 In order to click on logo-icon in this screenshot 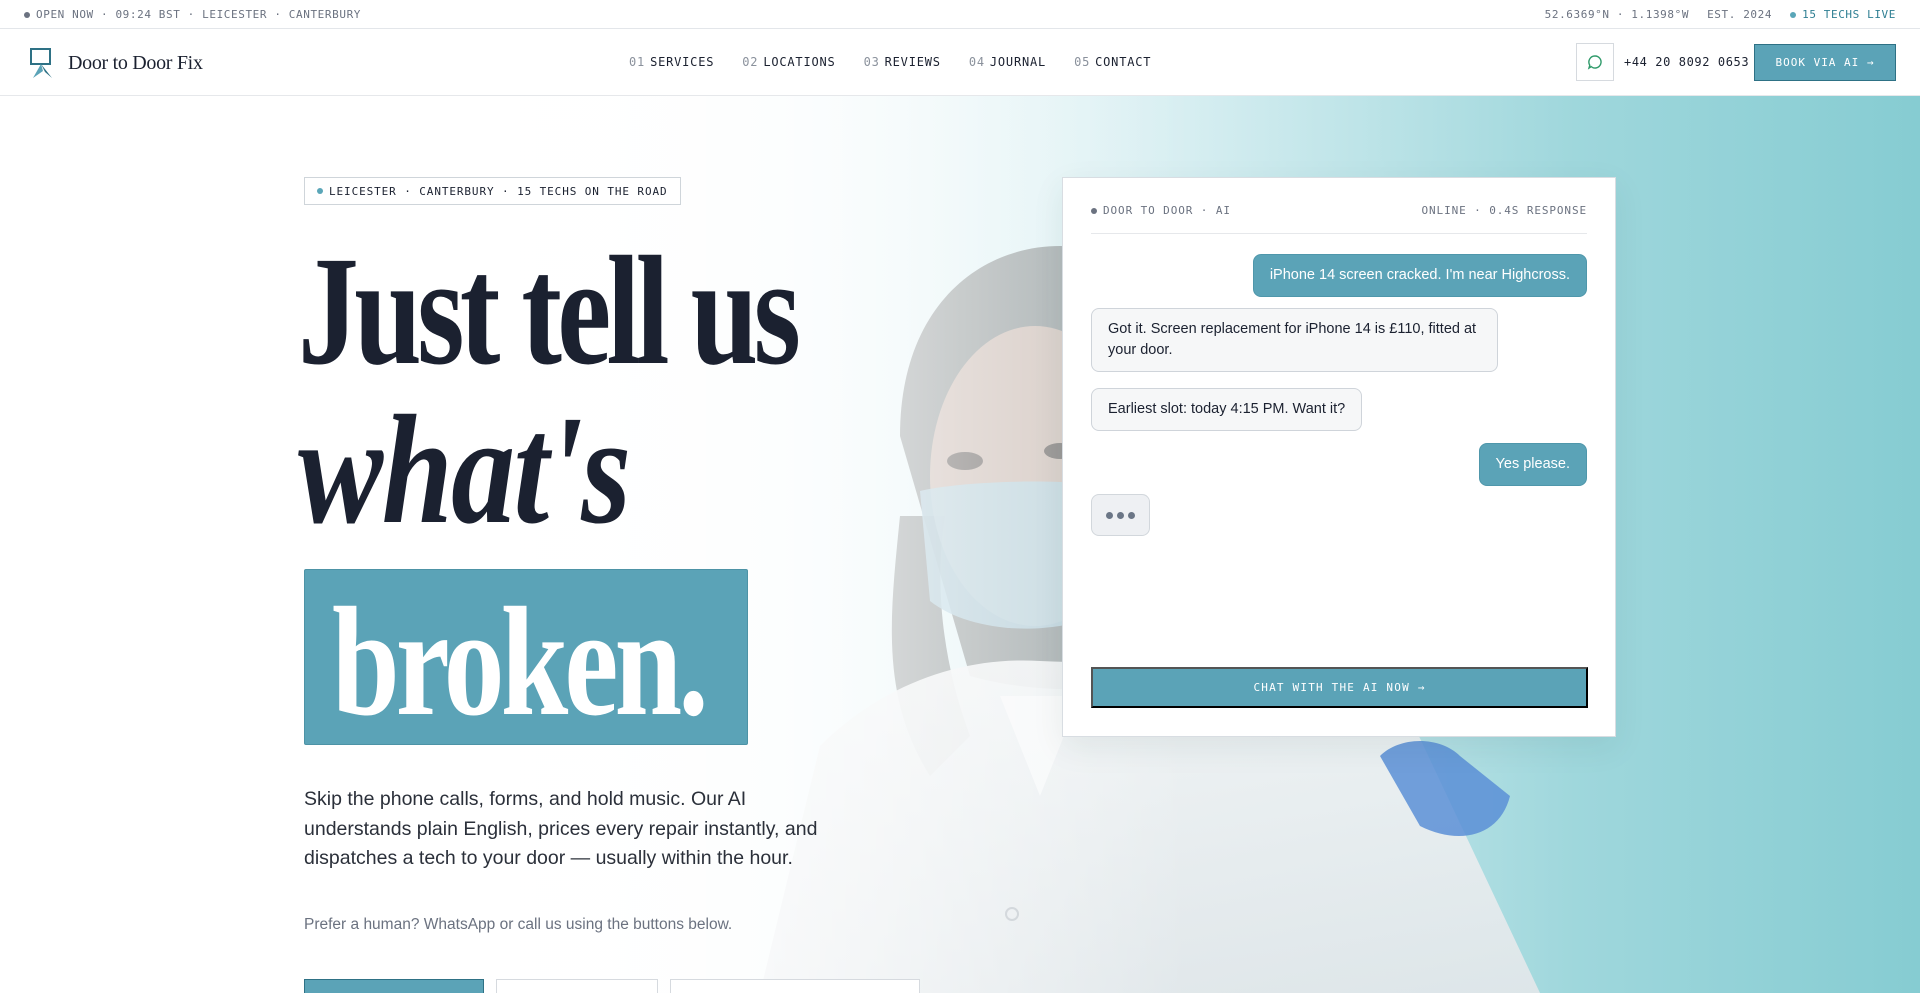, I will do `click(42, 63)`.